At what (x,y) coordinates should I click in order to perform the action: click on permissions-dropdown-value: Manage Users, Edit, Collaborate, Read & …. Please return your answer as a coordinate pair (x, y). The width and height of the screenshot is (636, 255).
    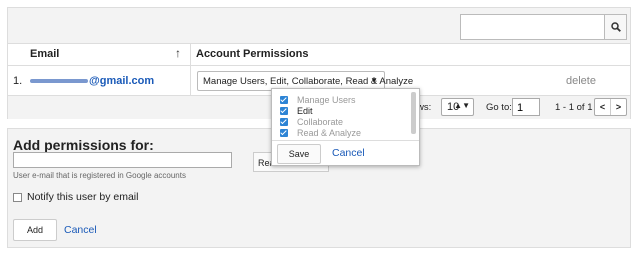
    Looking at the image, I should click on (308, 81).